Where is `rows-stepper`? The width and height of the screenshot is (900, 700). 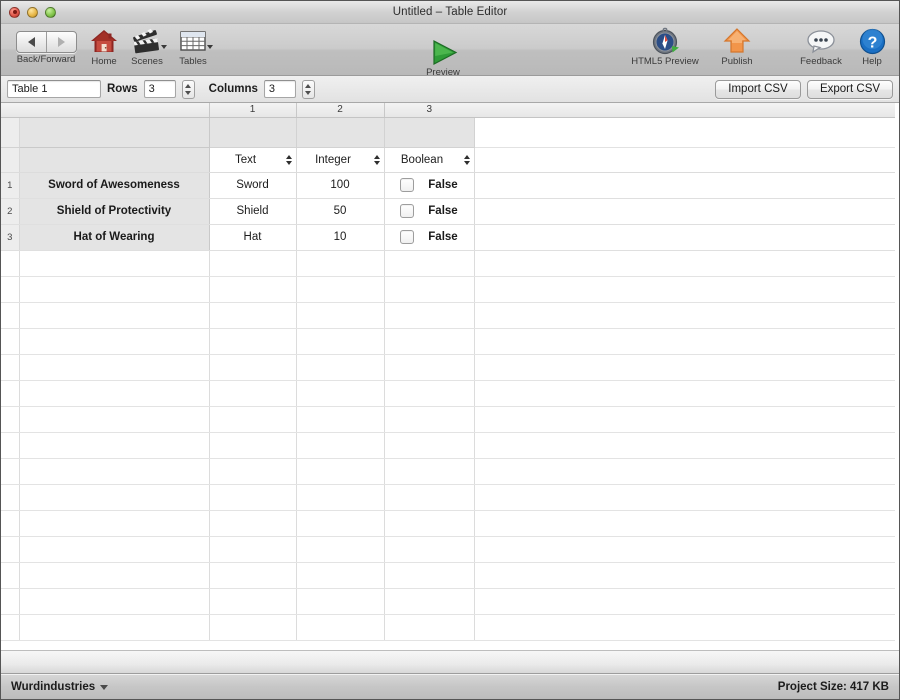
rows-stepper is located at coordinates (188, 89).